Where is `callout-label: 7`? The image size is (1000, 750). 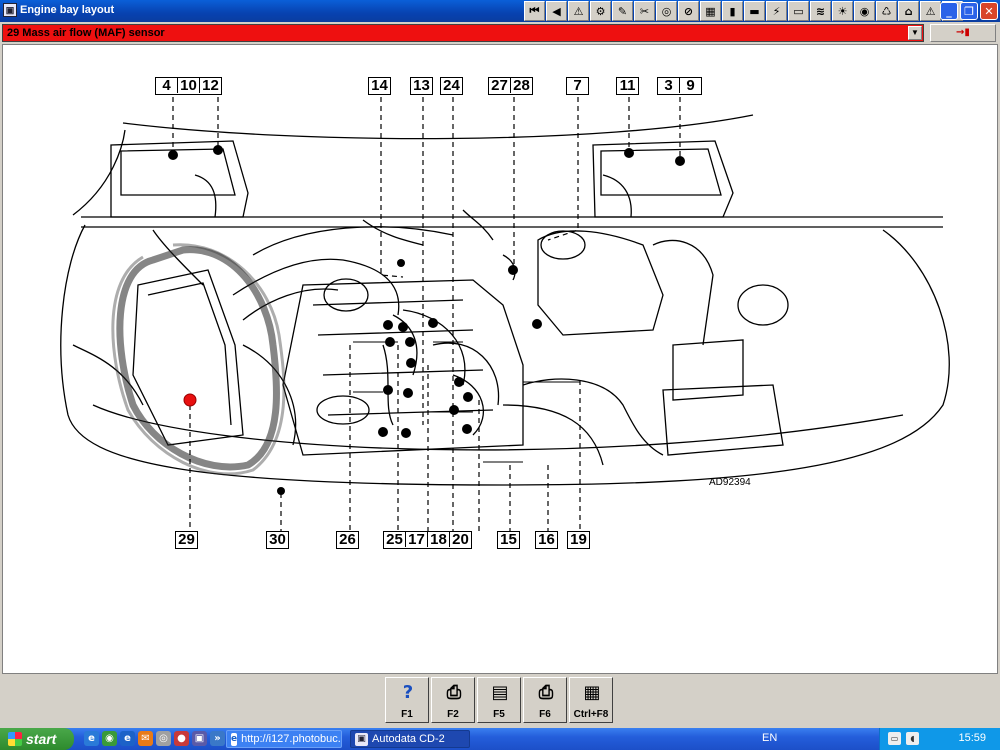
callout-label: 7 is located at coordinates (577, 86).